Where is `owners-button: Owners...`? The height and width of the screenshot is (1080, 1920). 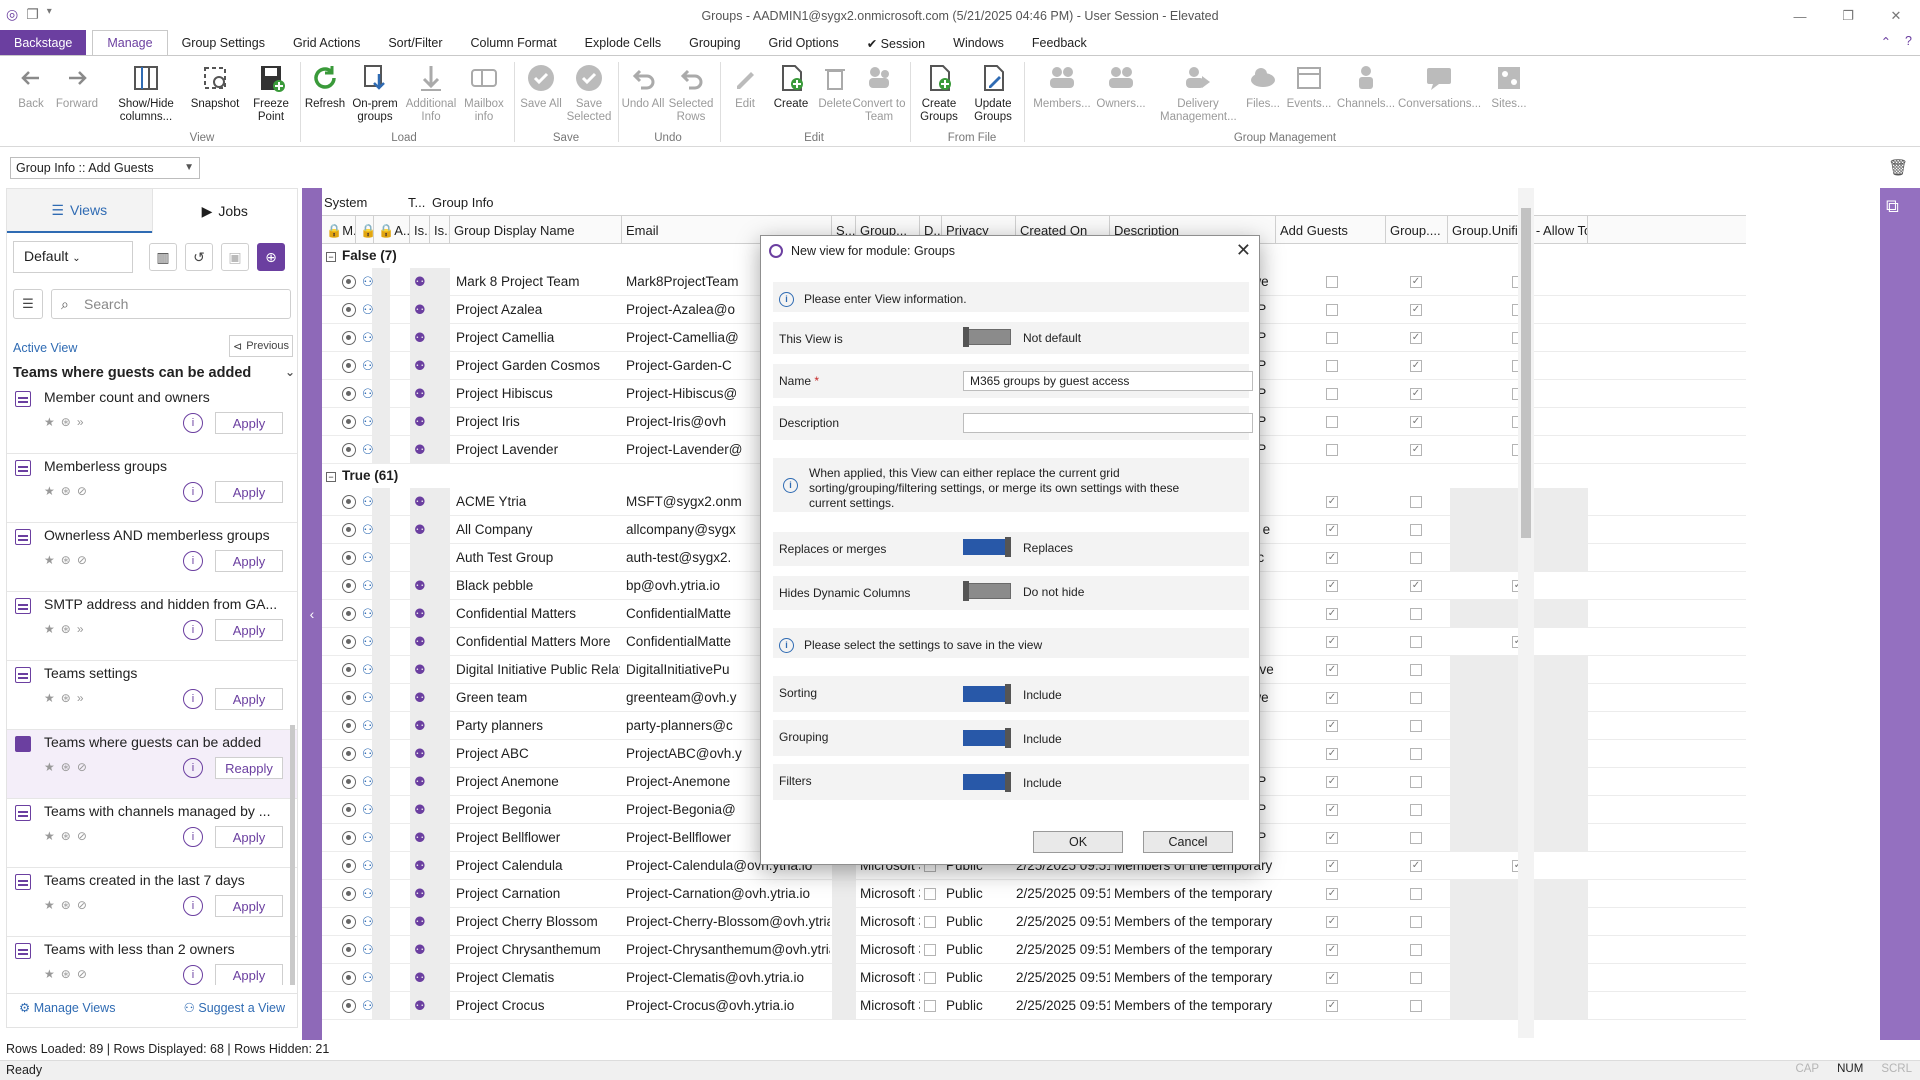
owners-button: Owners... is located at coordinates (1121, 86).